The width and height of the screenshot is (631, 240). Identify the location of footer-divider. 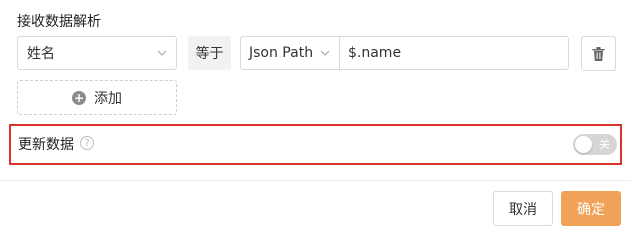
(315, 180).